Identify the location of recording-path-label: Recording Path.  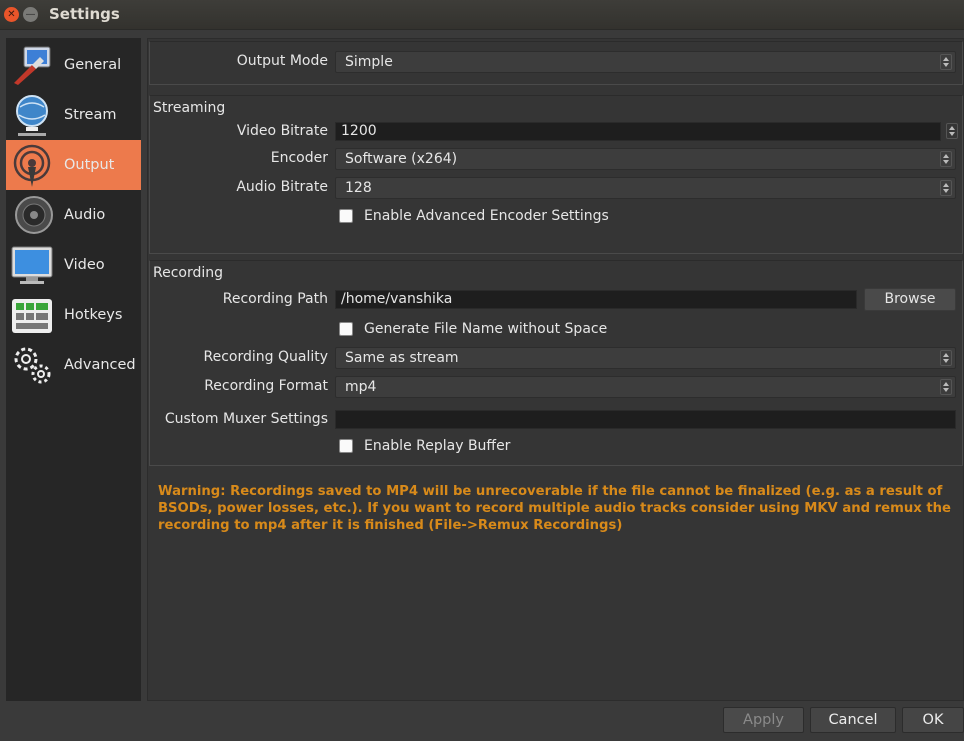
(275, 299).